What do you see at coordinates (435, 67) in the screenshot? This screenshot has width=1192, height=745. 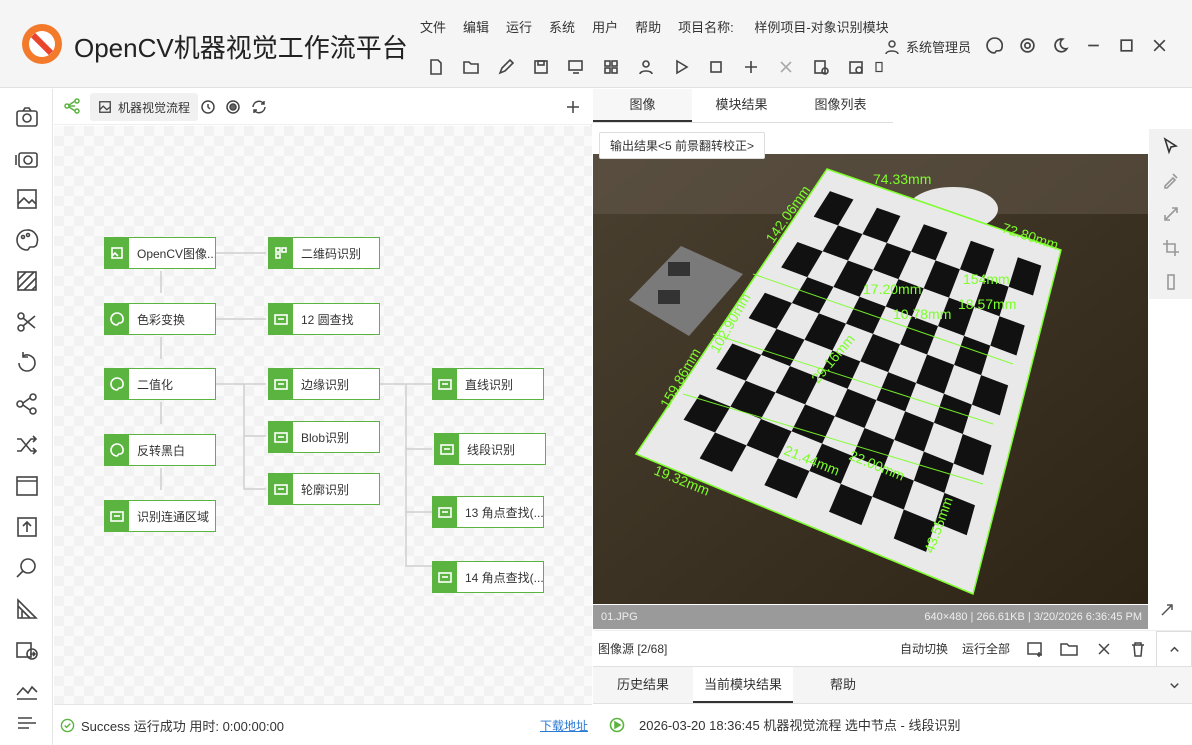 I see `new-file-icon` at bounding box center [435, 67].